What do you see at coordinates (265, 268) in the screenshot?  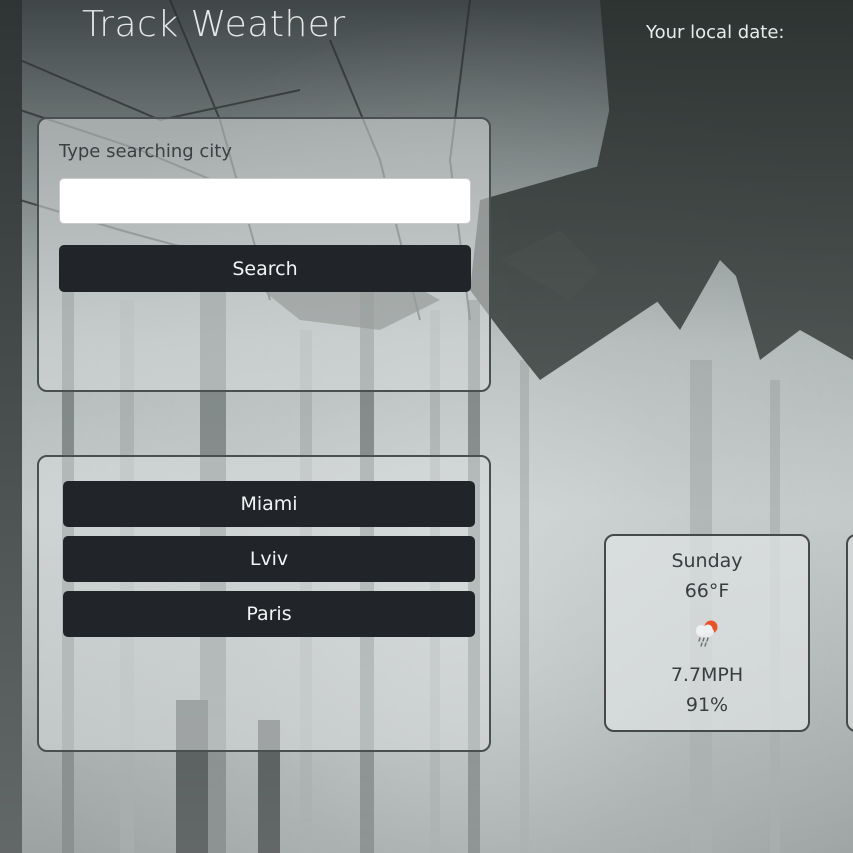 I see `search-button: Search` at bounding box center [265, 268].